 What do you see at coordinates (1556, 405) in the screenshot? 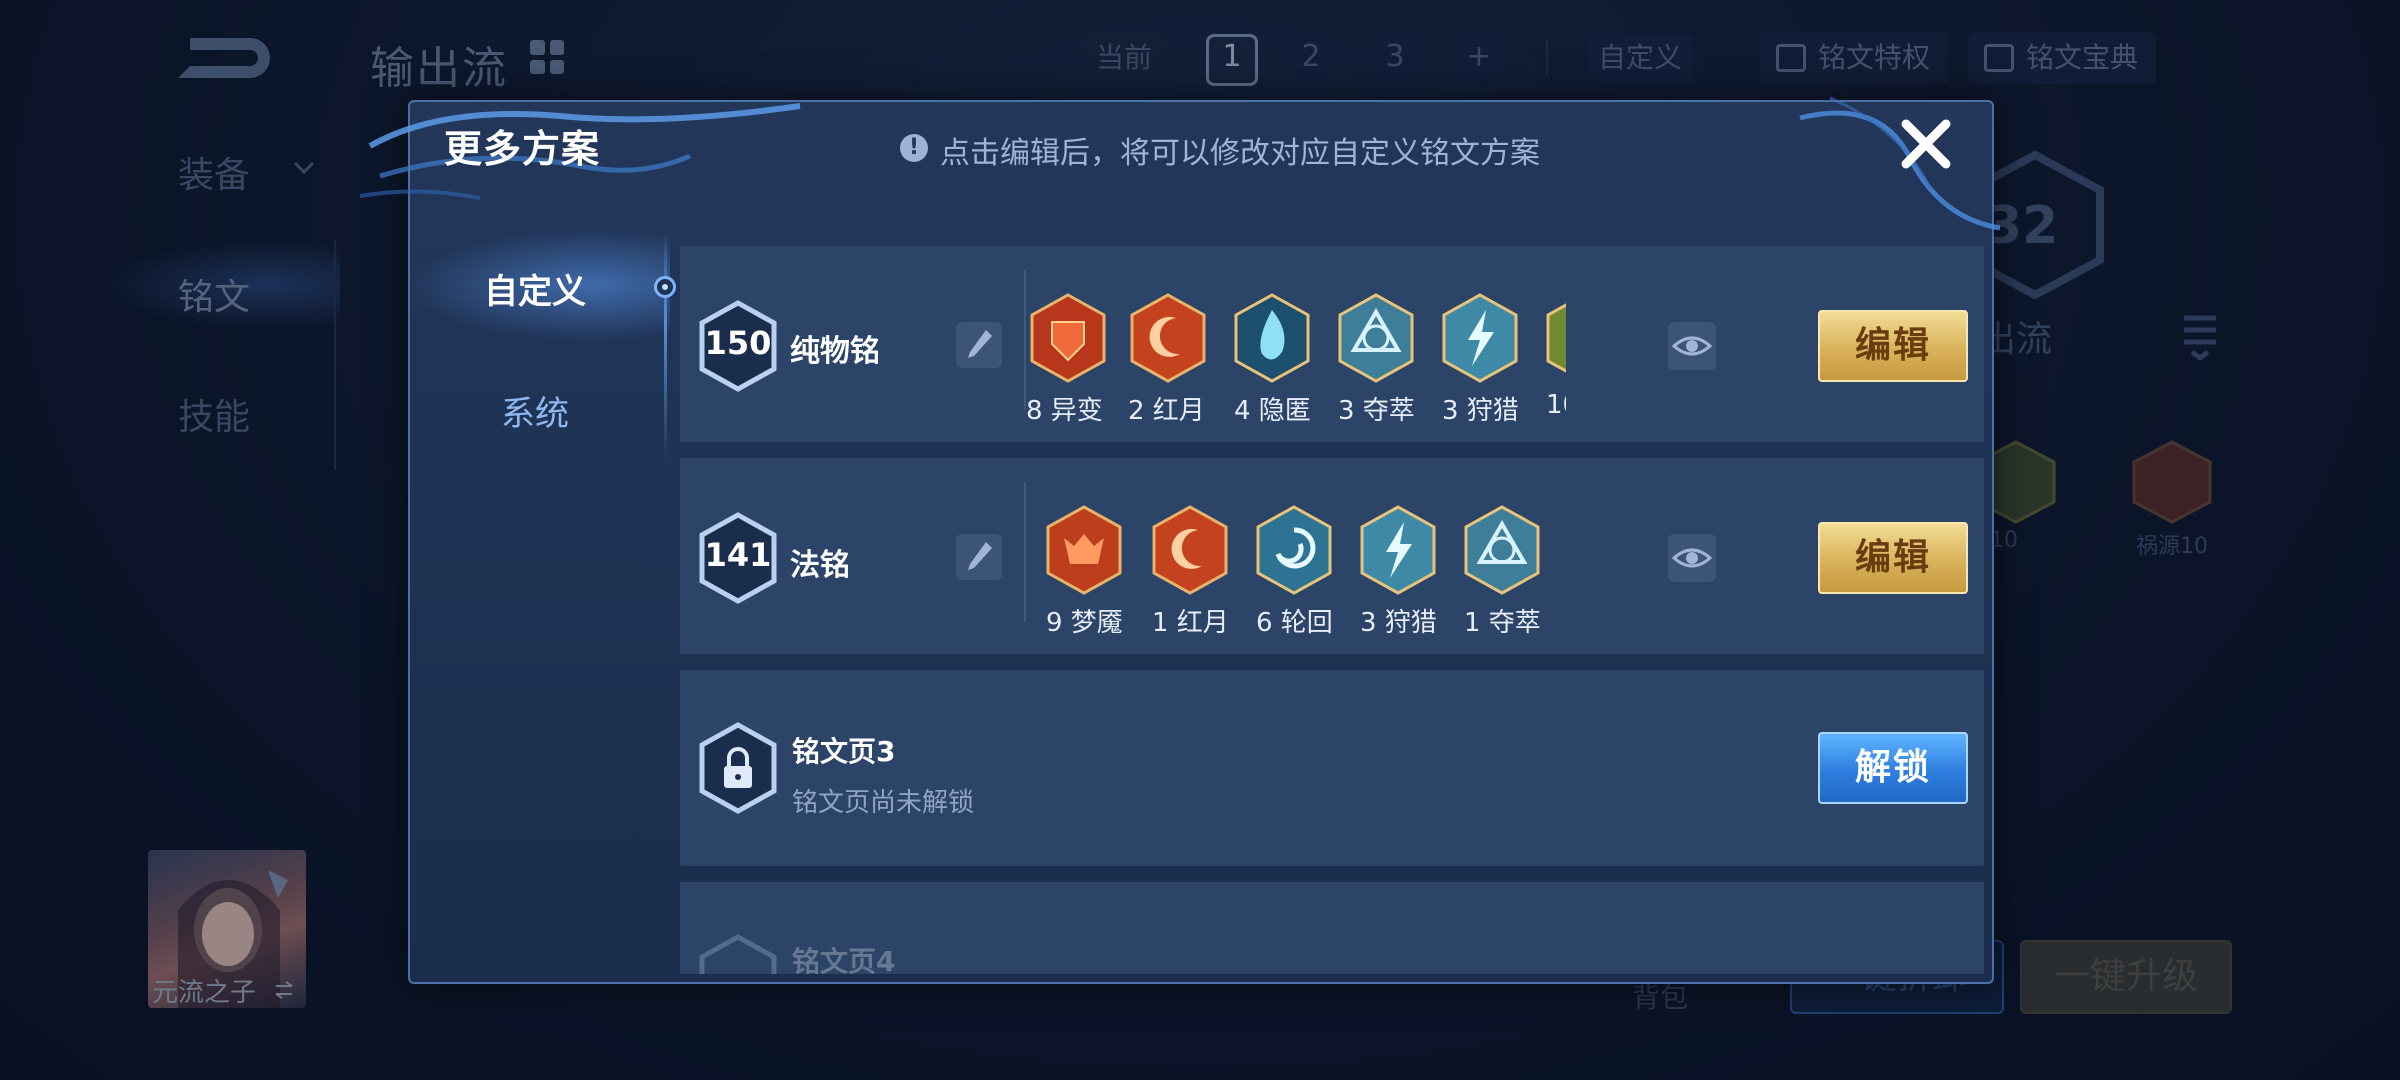
I see `rune-label: 10` at bounding box center [1556, 405].